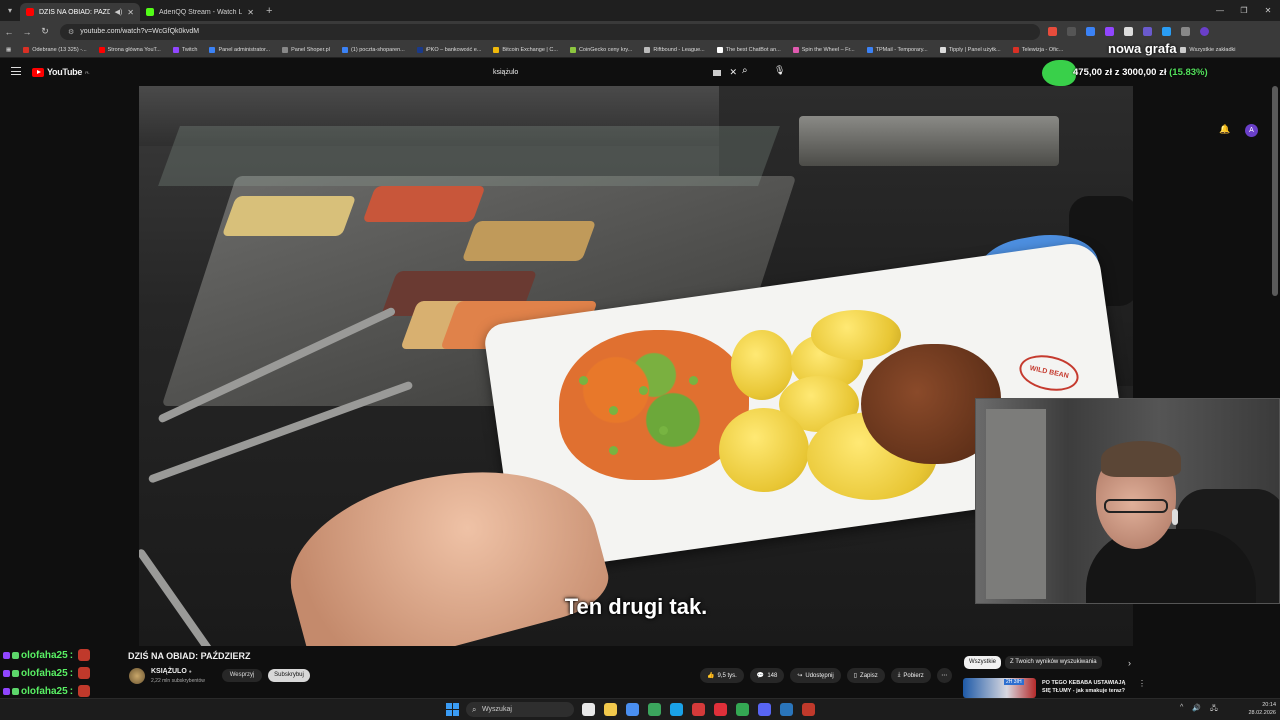 This screenshot has width=1280, height=720. Describe the element at coordinates (800, 676) in the screenshot. I see `share-icon: ↪` at that location.